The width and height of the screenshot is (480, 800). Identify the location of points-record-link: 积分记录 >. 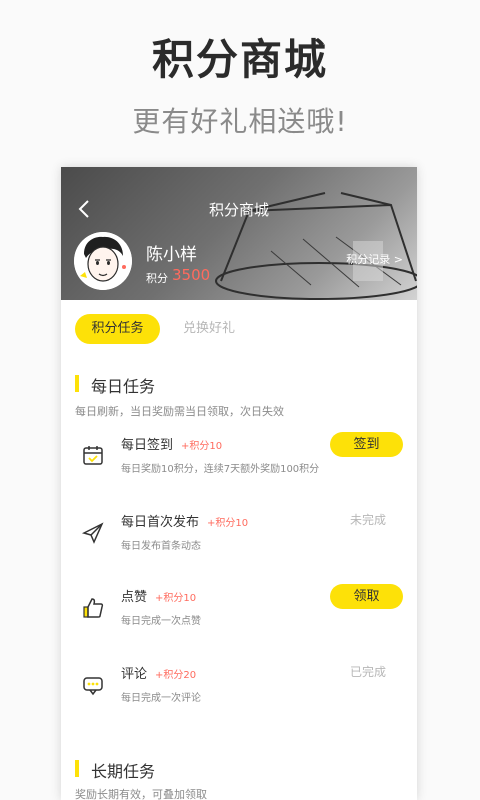
(374, 259).